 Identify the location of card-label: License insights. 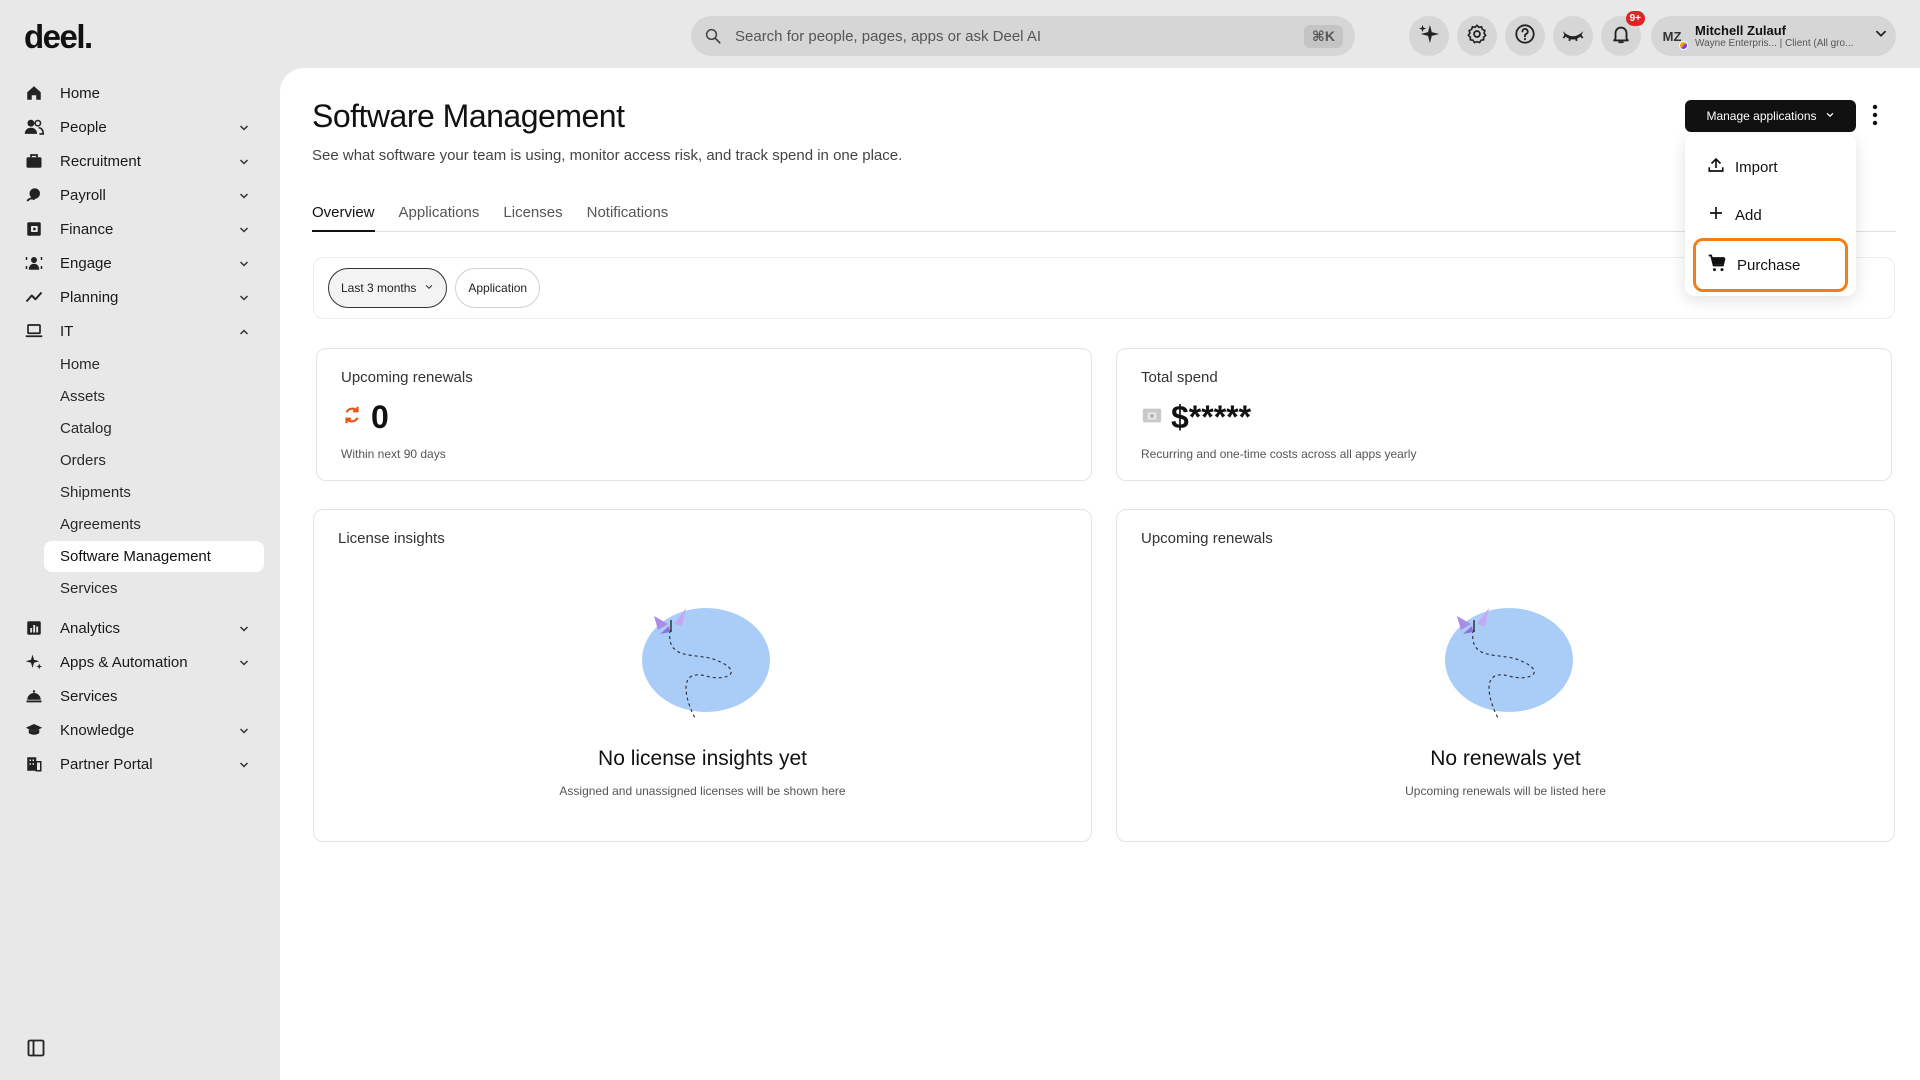
(391, 538).